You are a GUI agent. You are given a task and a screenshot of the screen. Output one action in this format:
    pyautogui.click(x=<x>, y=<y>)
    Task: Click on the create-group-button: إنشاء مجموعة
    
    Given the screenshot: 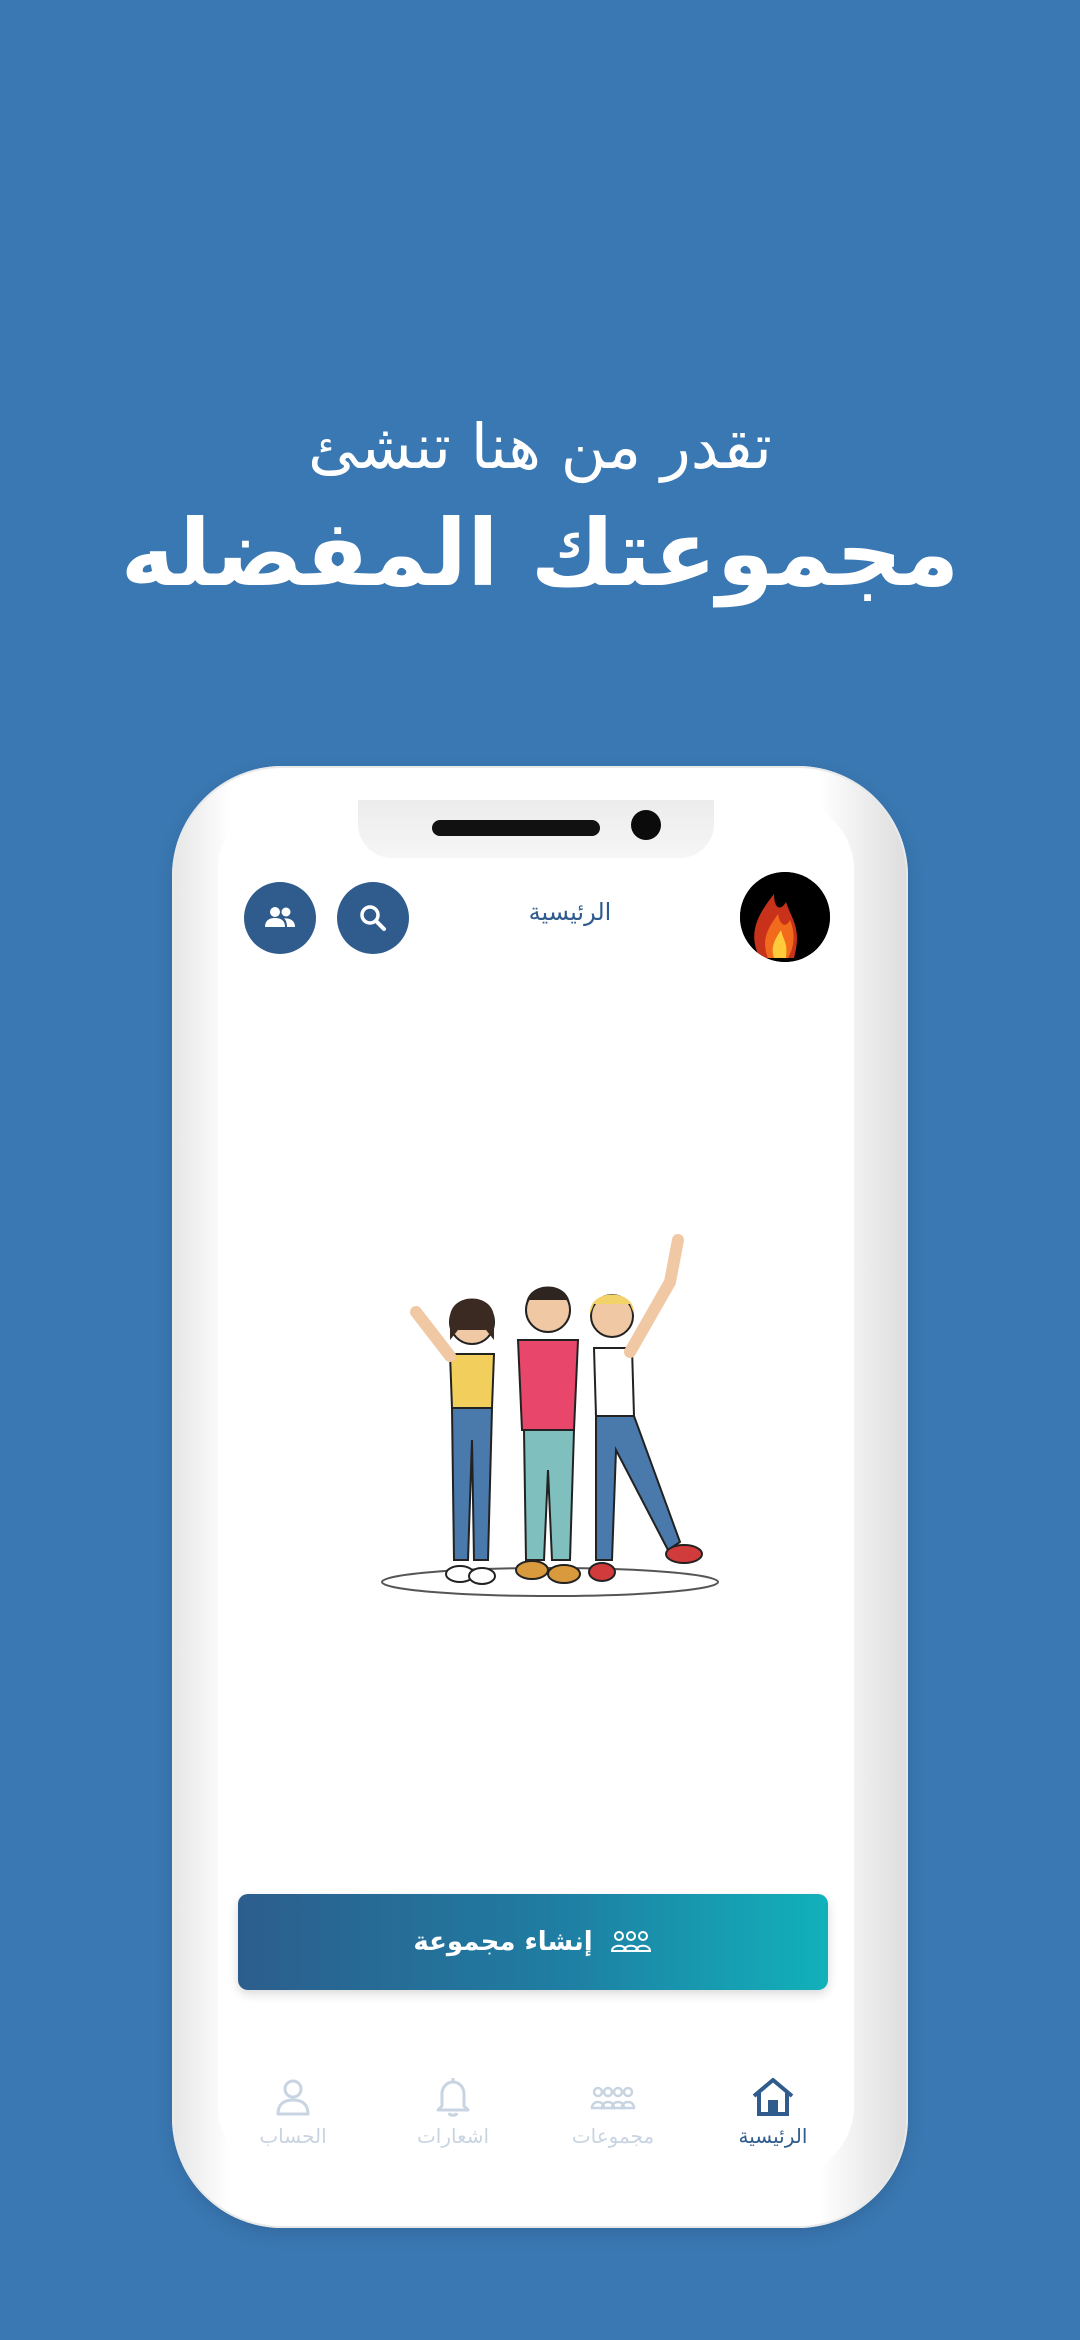 What is the action you would take?
    pyautogui.click(x=533, y=1942)
    